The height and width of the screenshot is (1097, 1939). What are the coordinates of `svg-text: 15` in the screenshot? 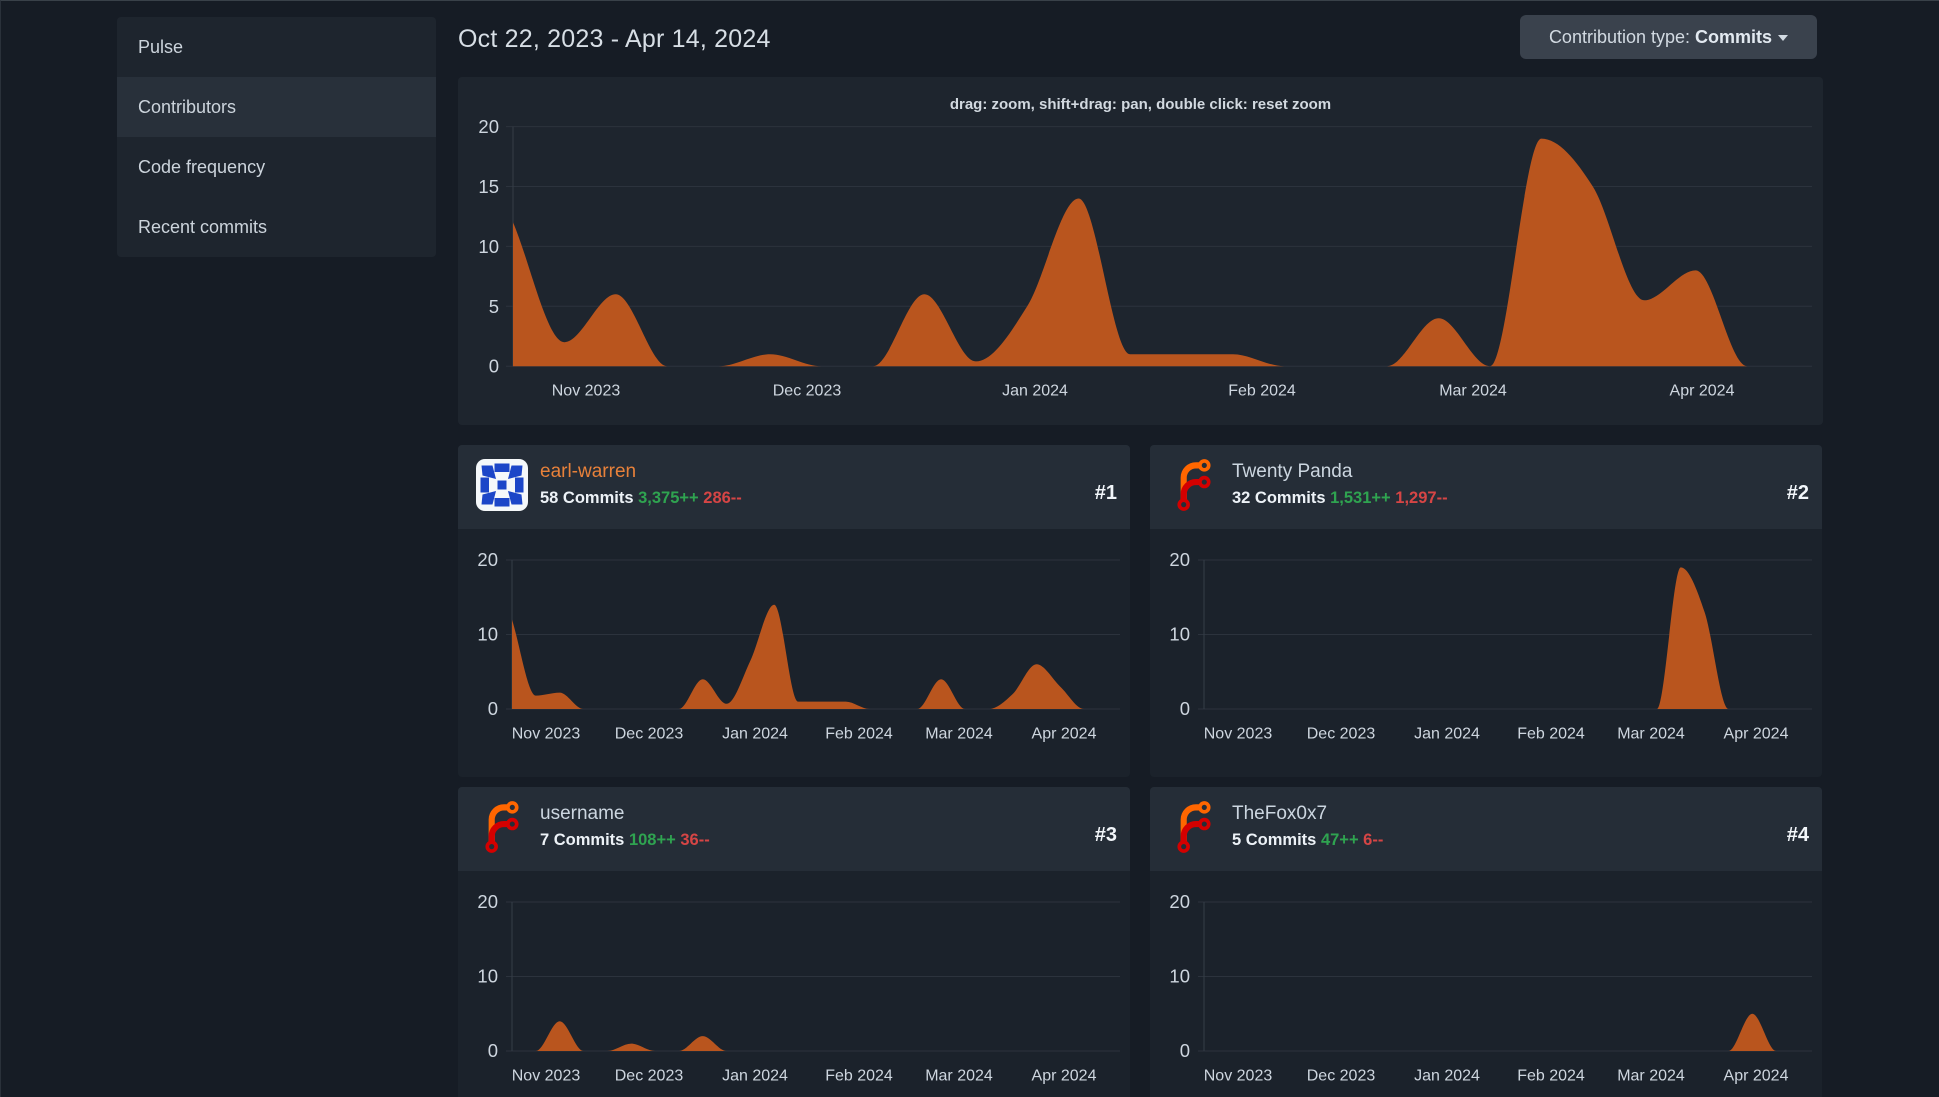 It's located at (488, 186).